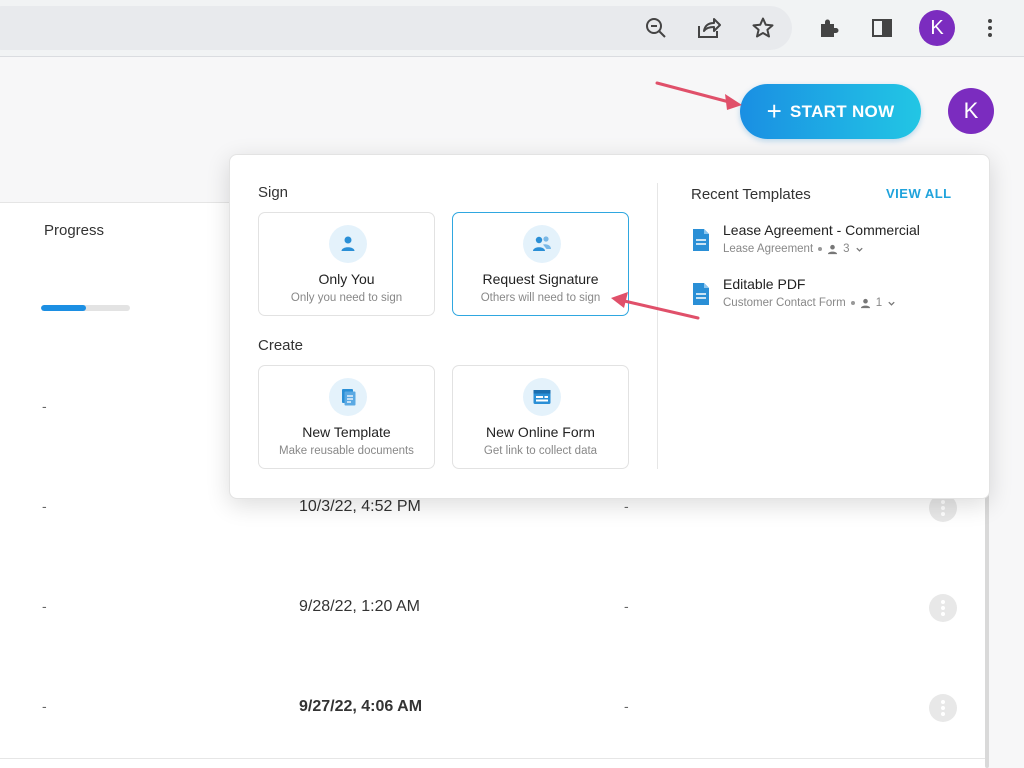 The width and height of the screenshot is (1024, 768). I want to click on template-name: Editable PDF, so click(764, 284).